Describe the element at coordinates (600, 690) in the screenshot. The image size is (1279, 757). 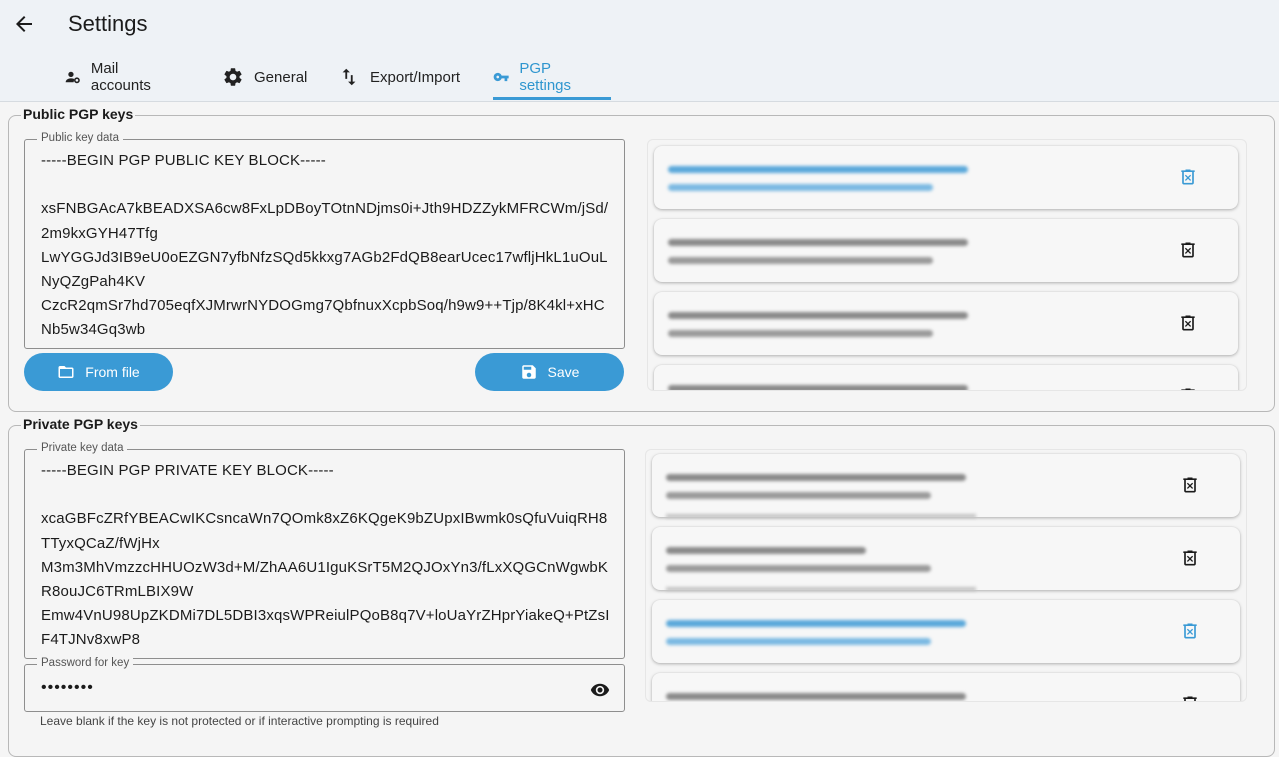
I see `eye-icon` at that location.